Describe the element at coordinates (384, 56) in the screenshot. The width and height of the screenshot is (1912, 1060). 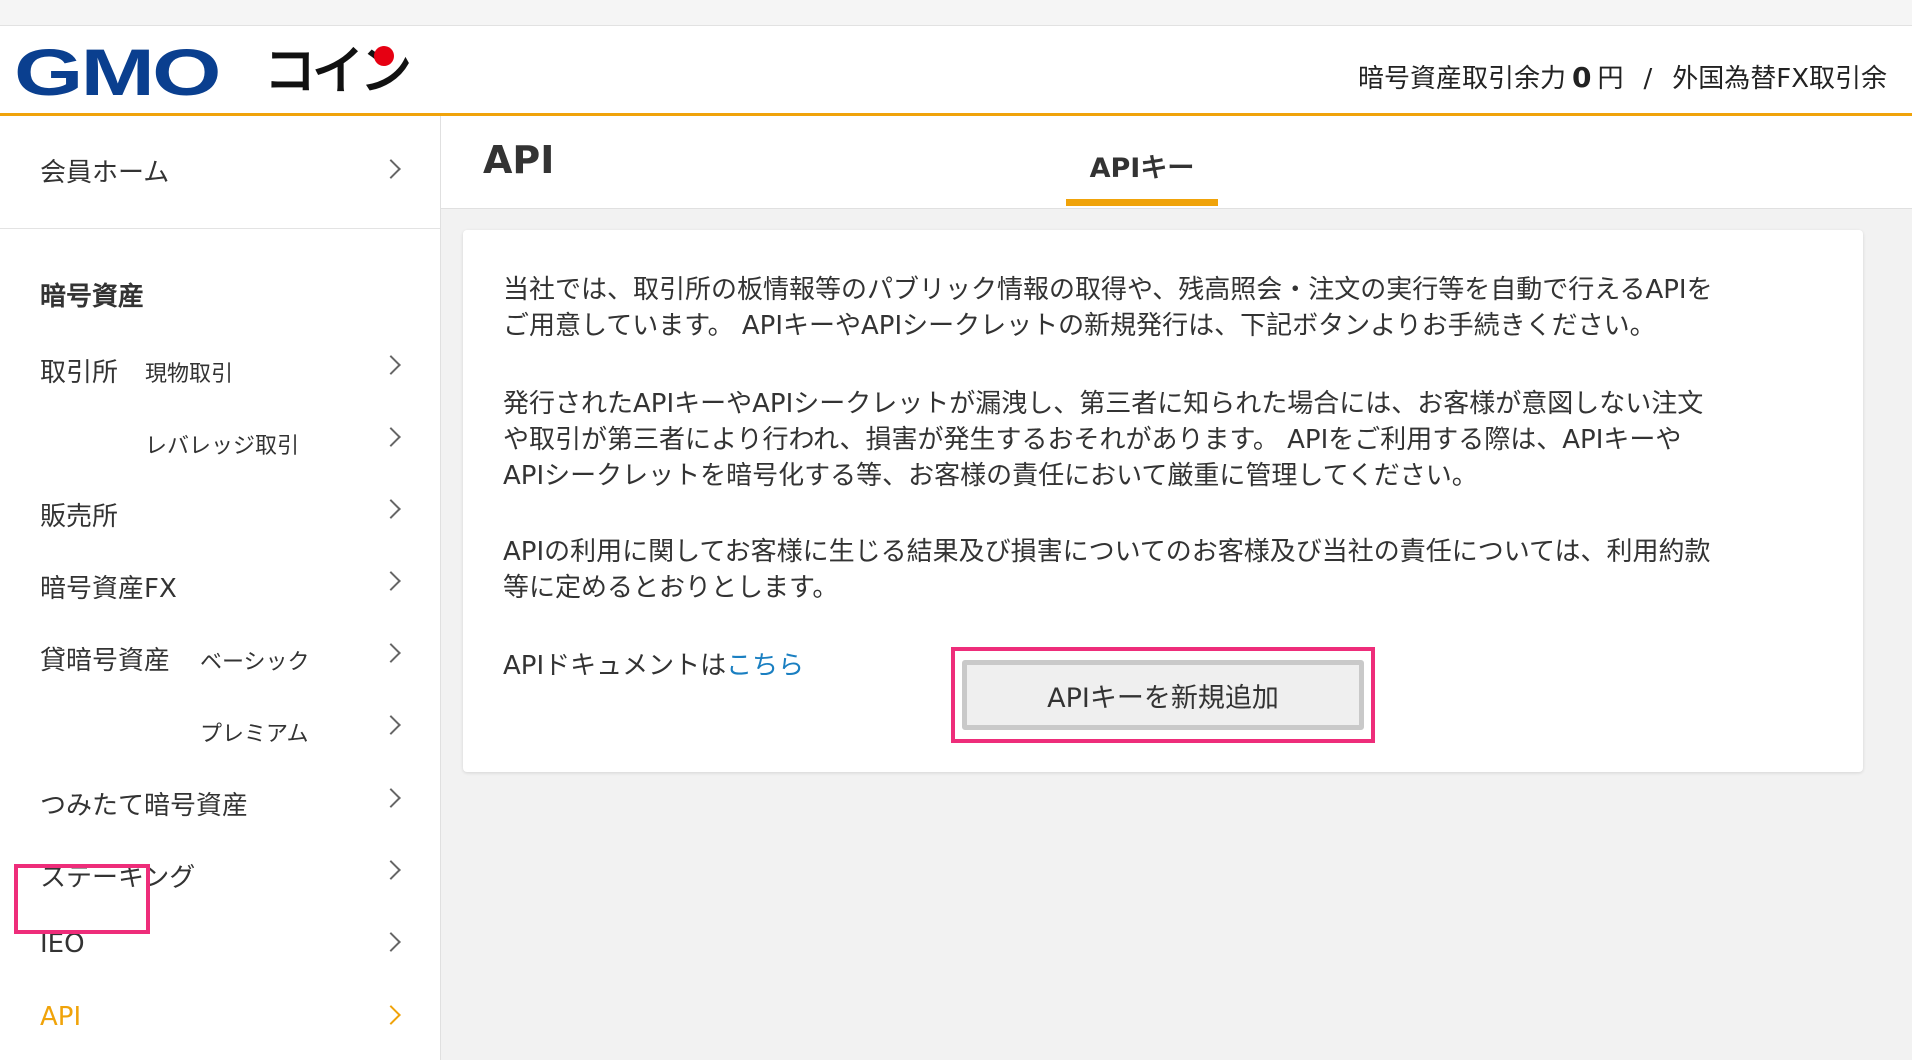
I see `logo-red-dot-icon` at that location.